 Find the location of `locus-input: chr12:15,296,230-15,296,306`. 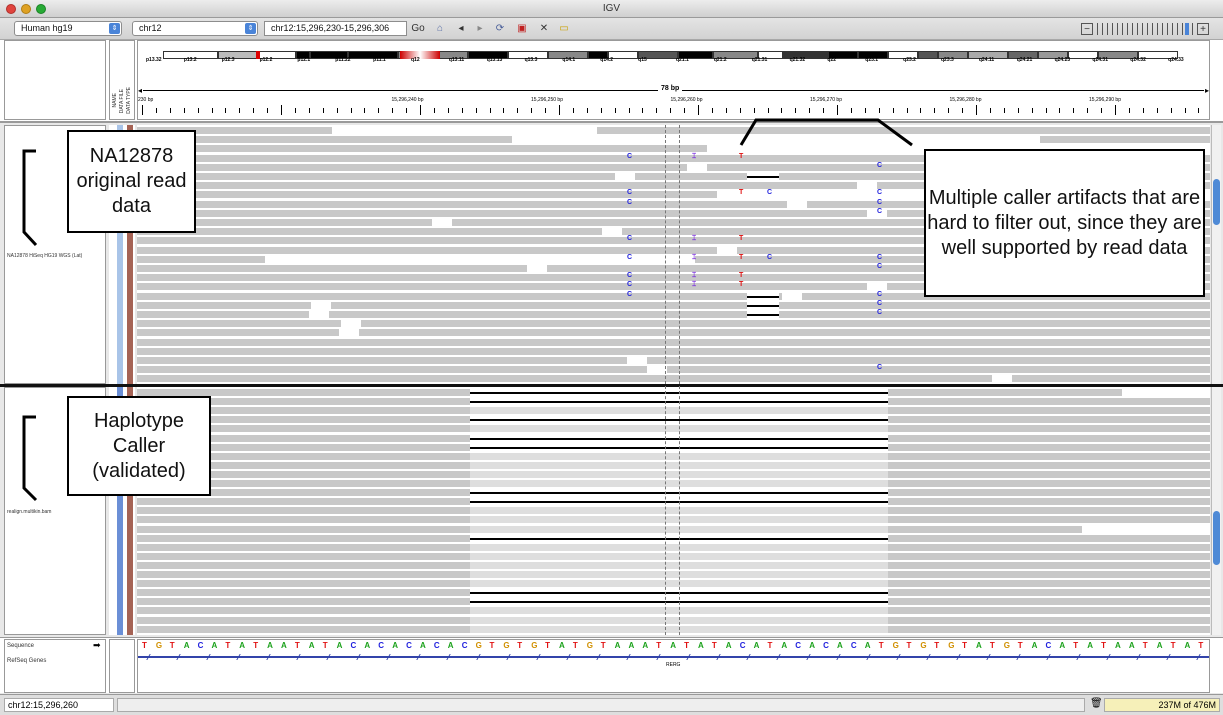

locus-input: chr12:15,296,230-15,296,306 is located at coordinates (335, 28).